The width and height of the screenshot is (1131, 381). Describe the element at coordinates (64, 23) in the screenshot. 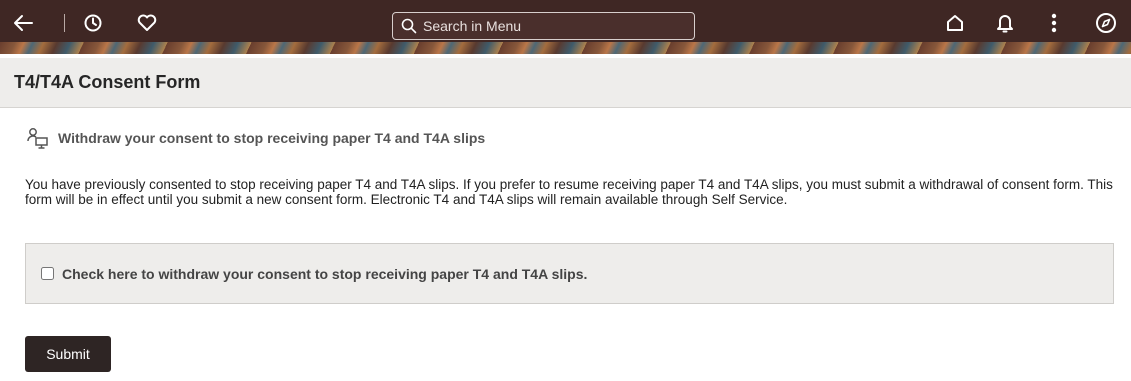

I see `header-divider` at that location.